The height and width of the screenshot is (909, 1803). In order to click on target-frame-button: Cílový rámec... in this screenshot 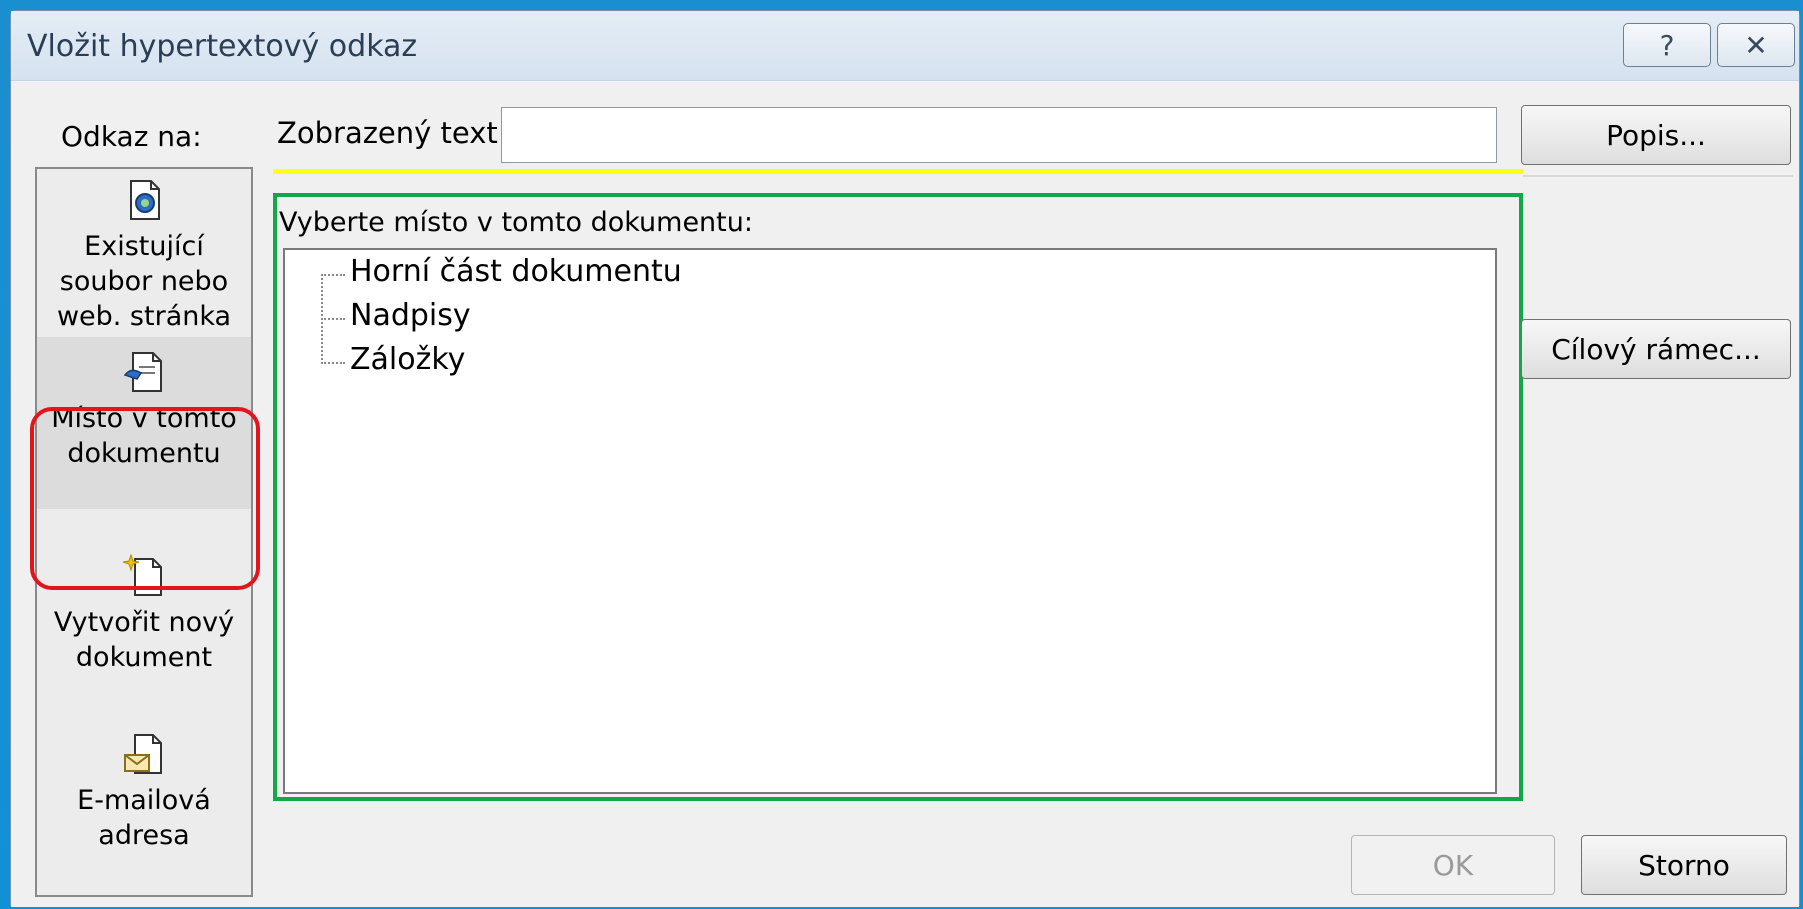, I will do `click(1656, 349)`.